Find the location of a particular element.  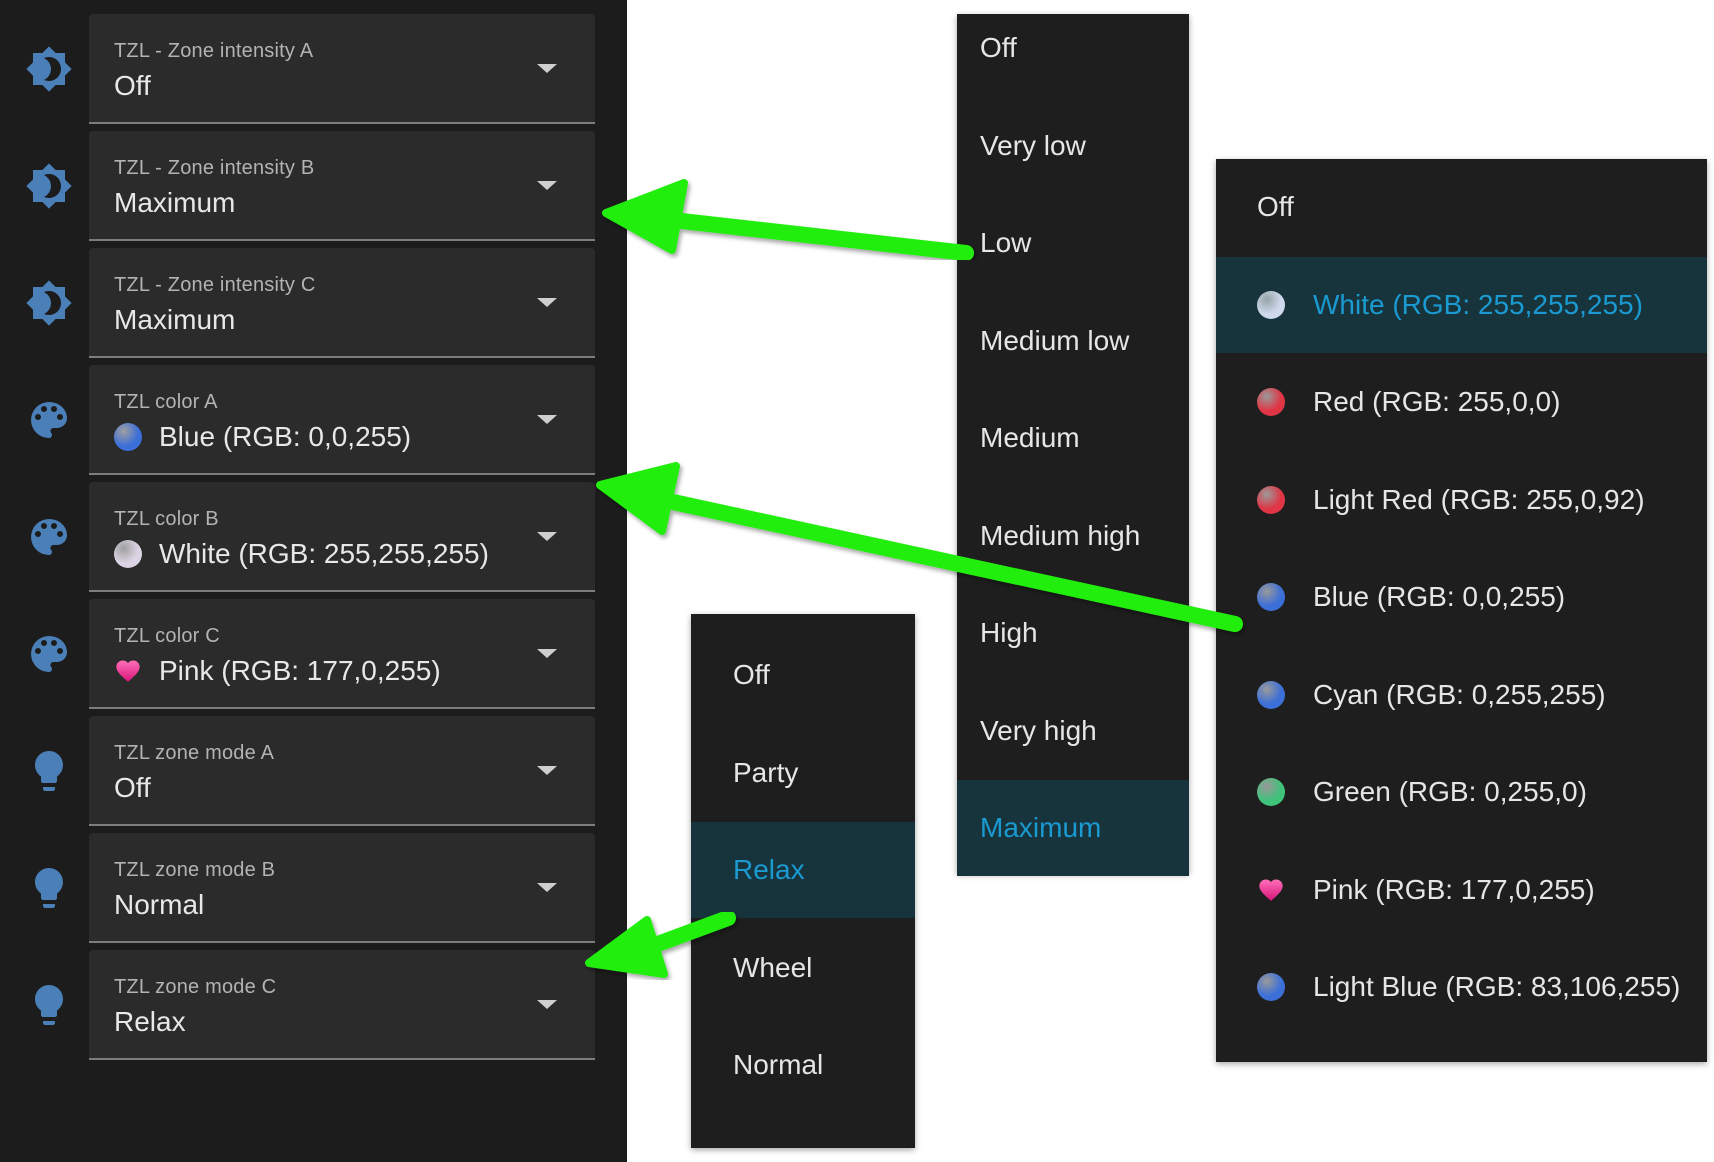

select-tzl-zone-mode-b: TZL zone mode B Normal is located at coordinates (342, 888).